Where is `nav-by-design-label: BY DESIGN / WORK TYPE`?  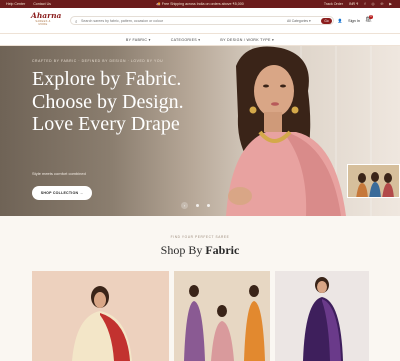
nav-by-design-label: BY DESIGN / WORK TYPE is located at coordinates (245, 39).